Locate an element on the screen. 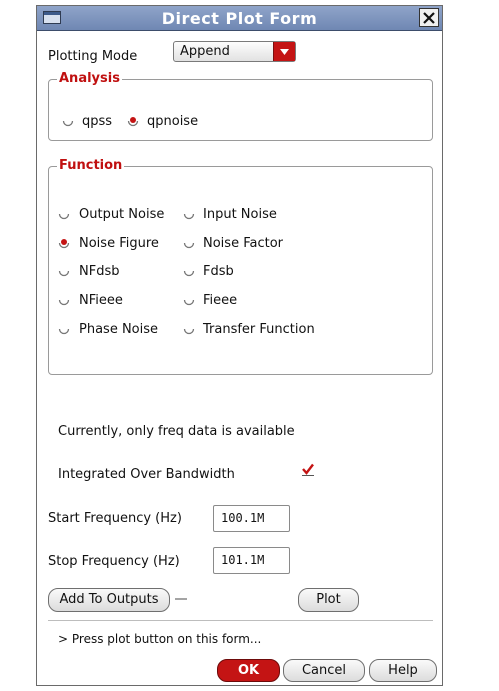  radio-fieee is located at coordinates (189, 301).